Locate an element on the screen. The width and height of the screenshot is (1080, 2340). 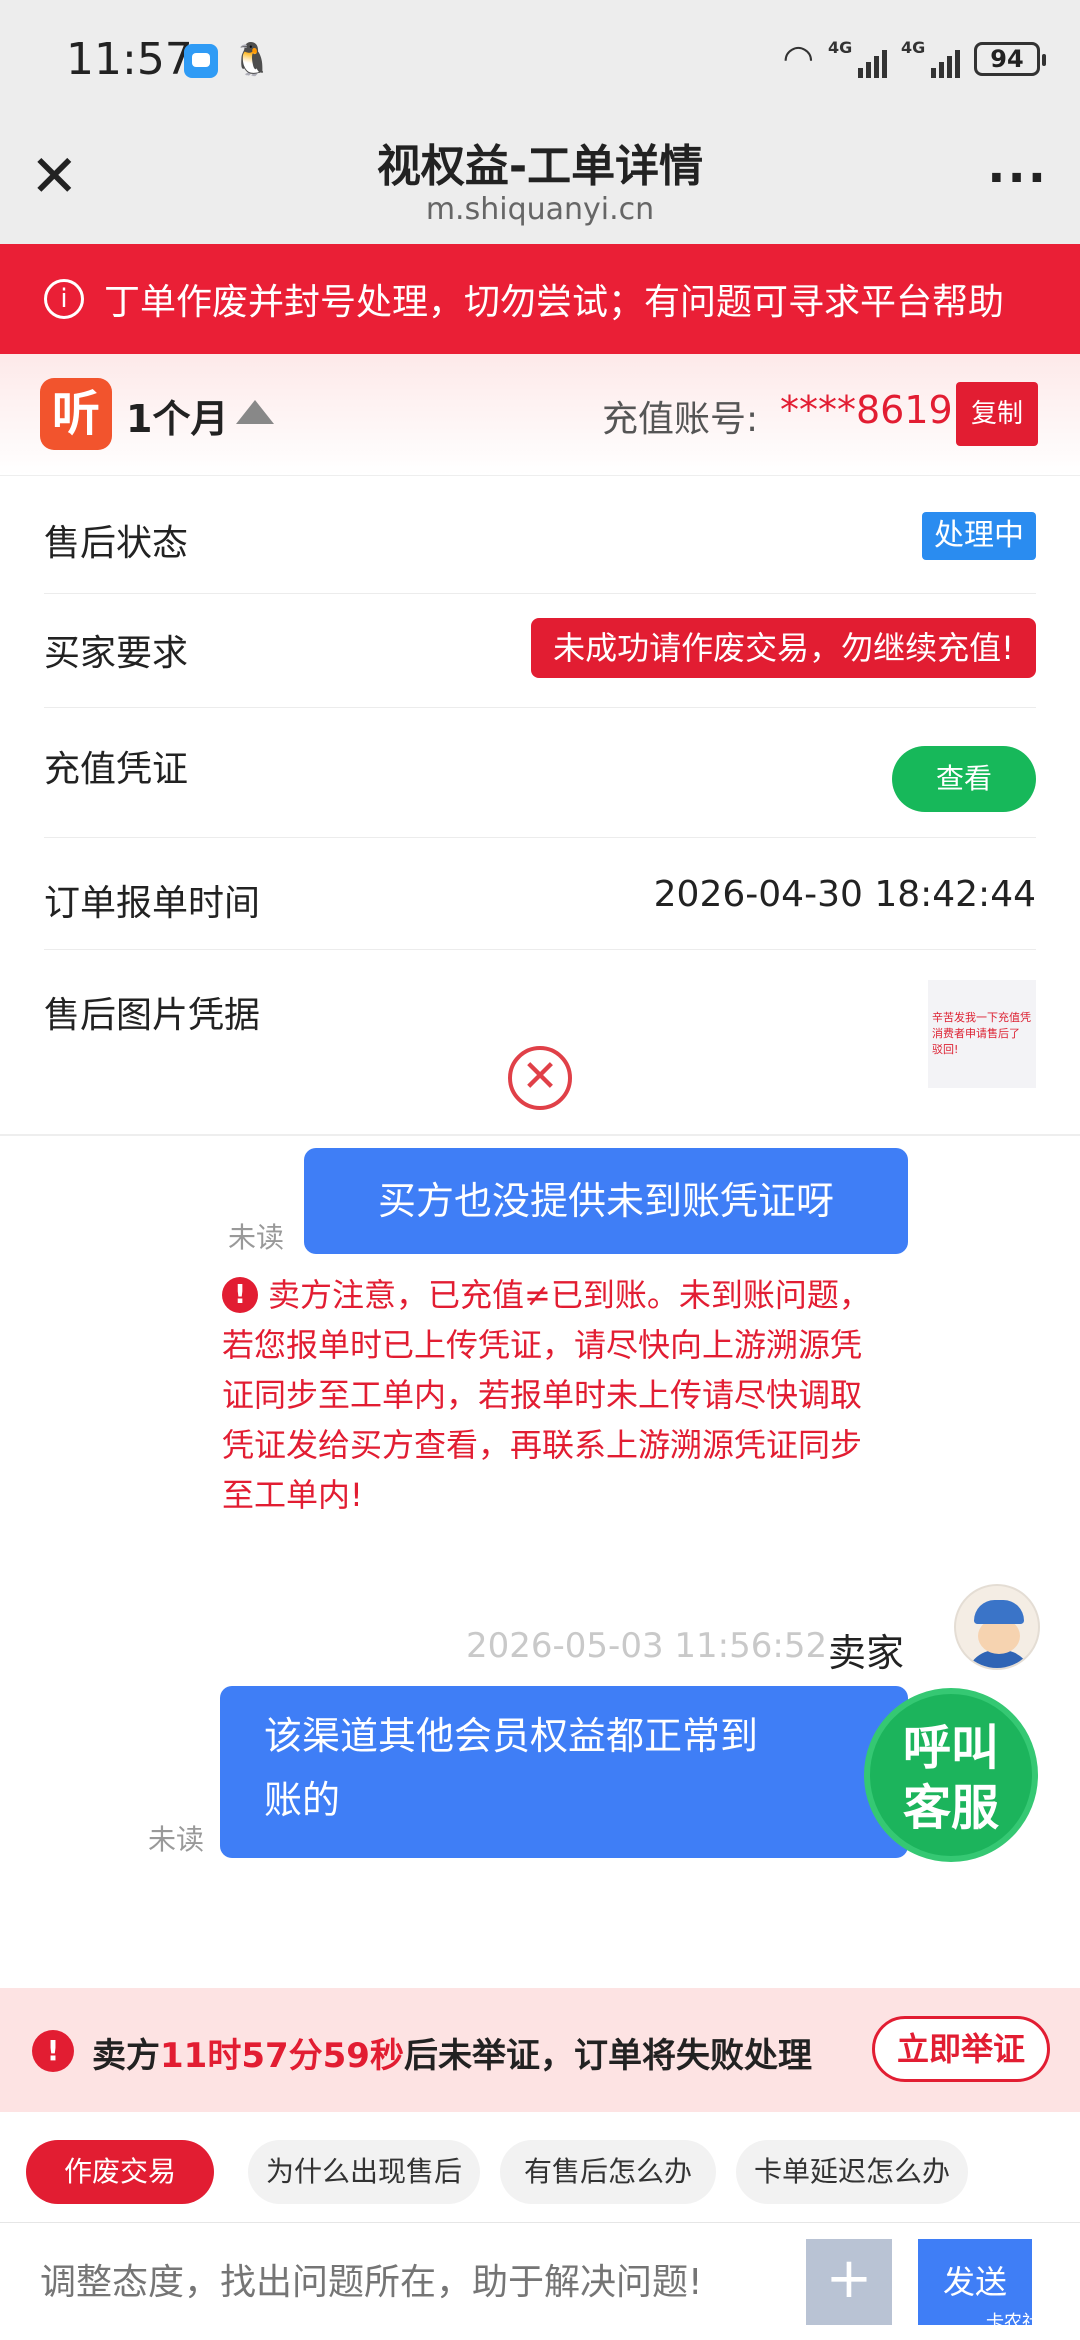
status-indicators: ◠ 4G 4G 94 is located at coordinates (914, 58).